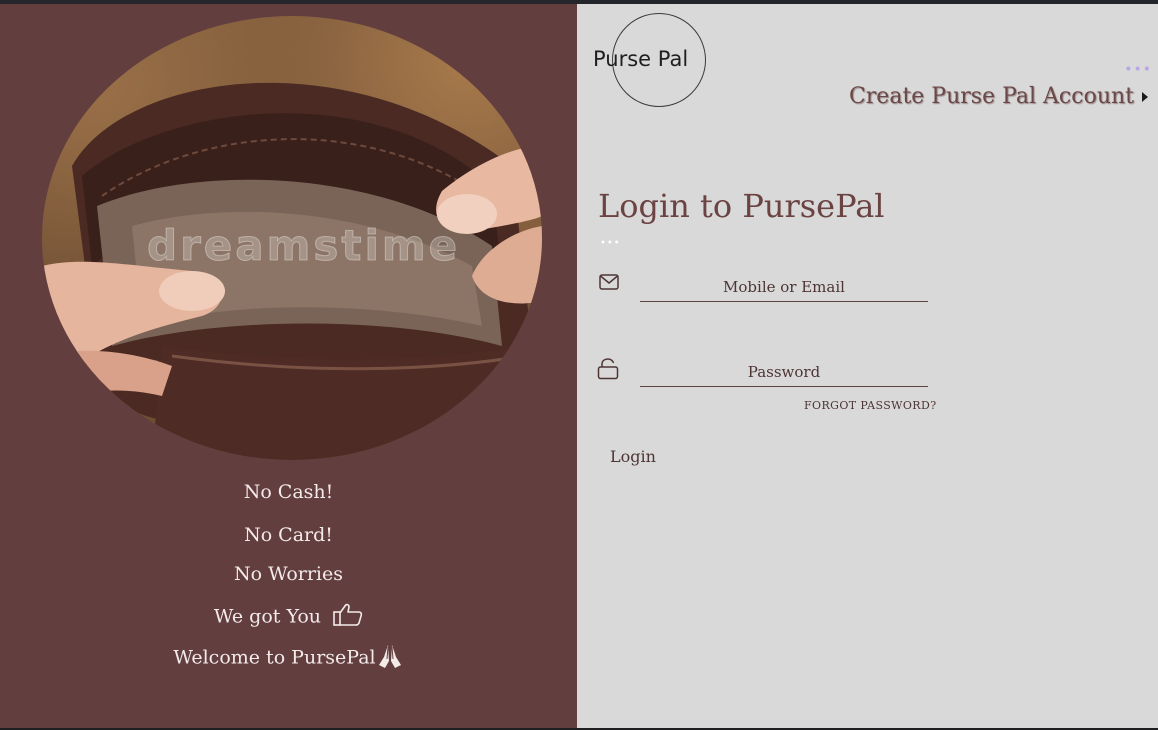 The width and height of the screenshot is (1158, 730). Describe the element at coordinates (609, 284) in the screenshot. I see `mail-icon` at that location.